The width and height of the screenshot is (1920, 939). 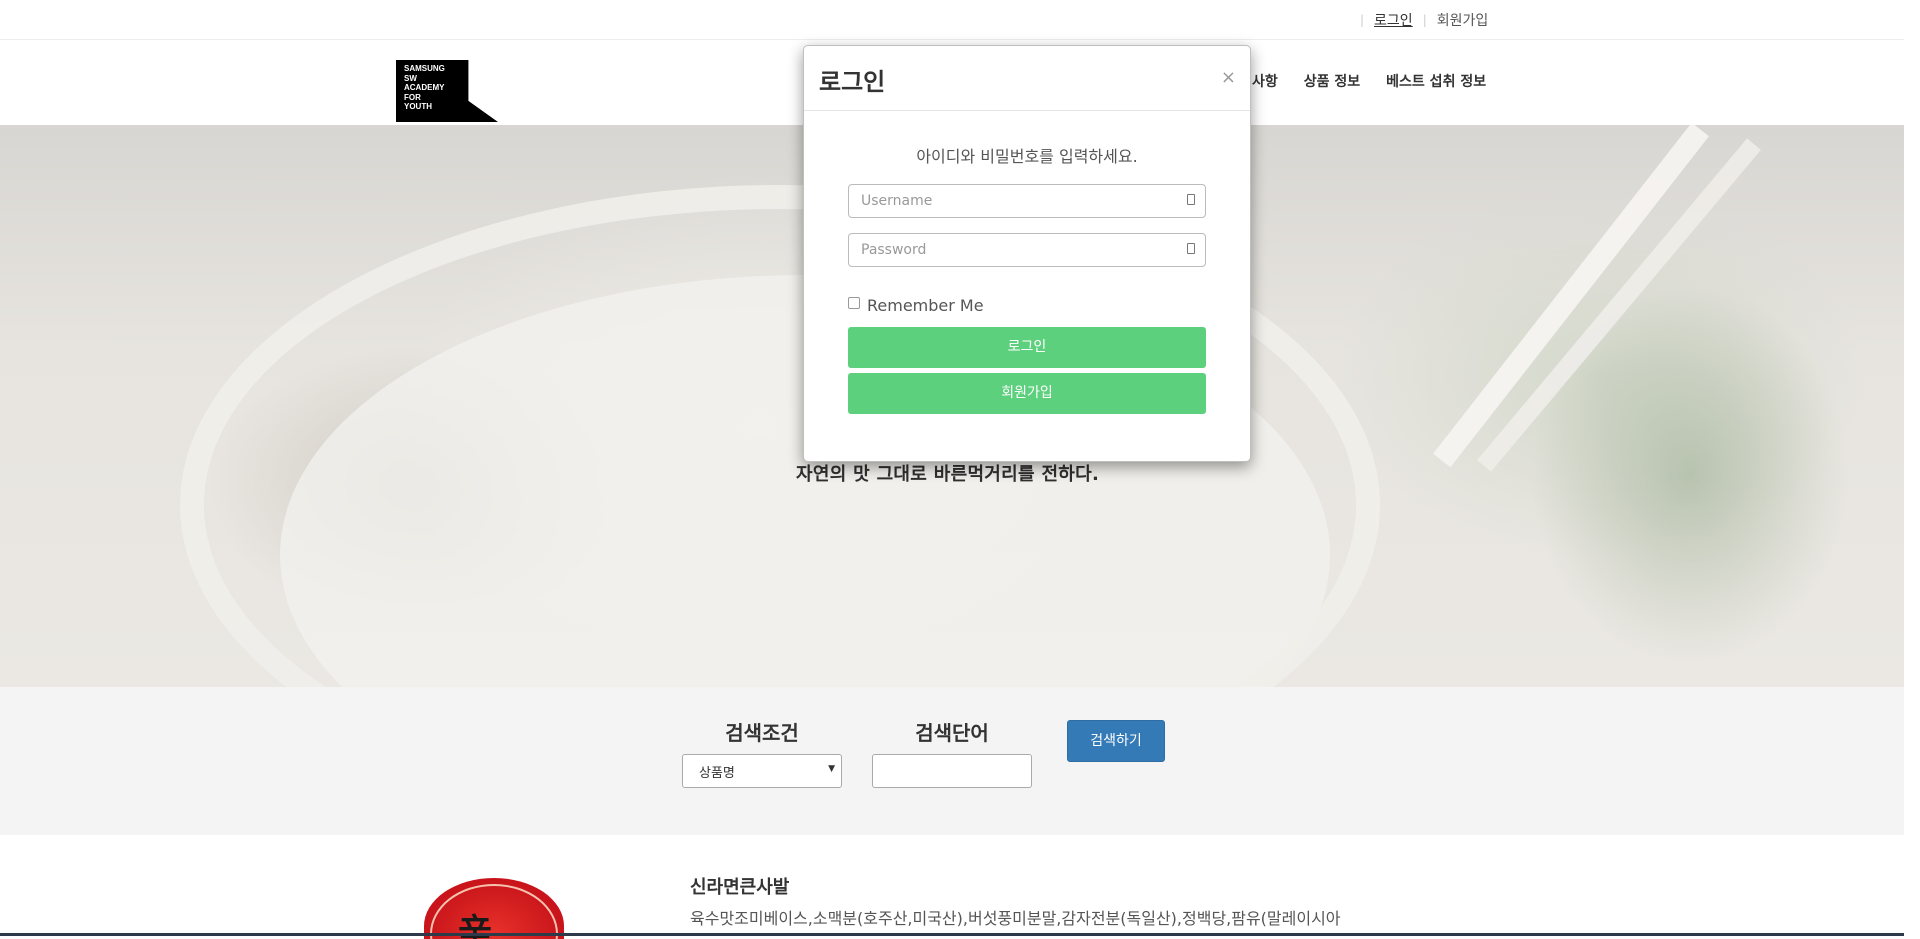 I want to click on login-submit-button: 로그인, so click(x=1027, y=347).